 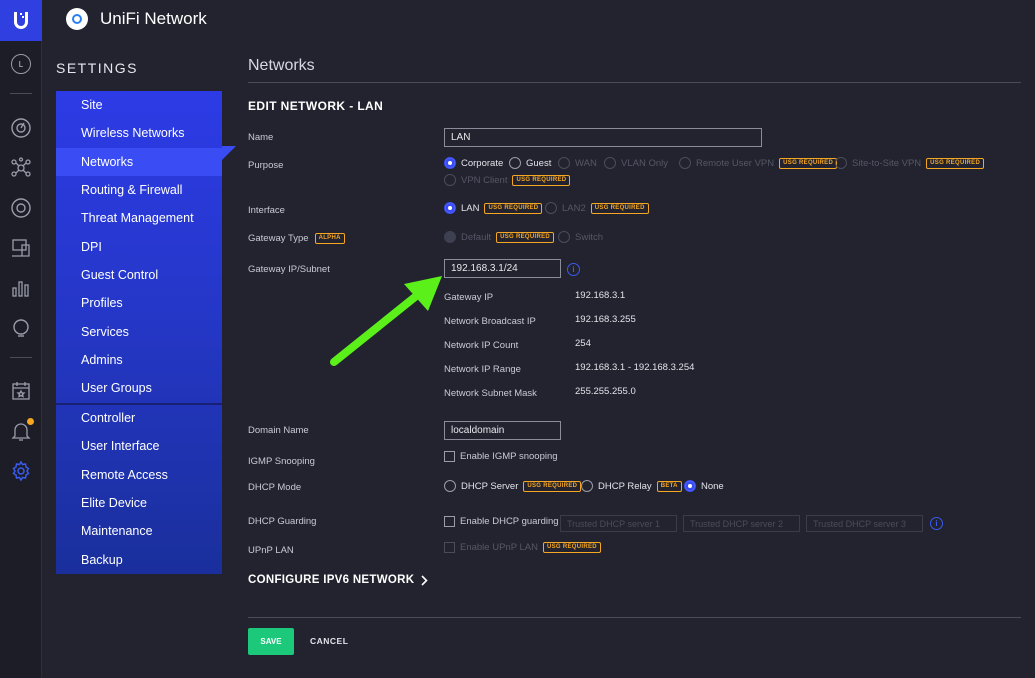 What do you see at coordinates (281, 461) in the screenshot?
I see `igmp-label: IGMP Snooping` at bounding box center [281, 461].